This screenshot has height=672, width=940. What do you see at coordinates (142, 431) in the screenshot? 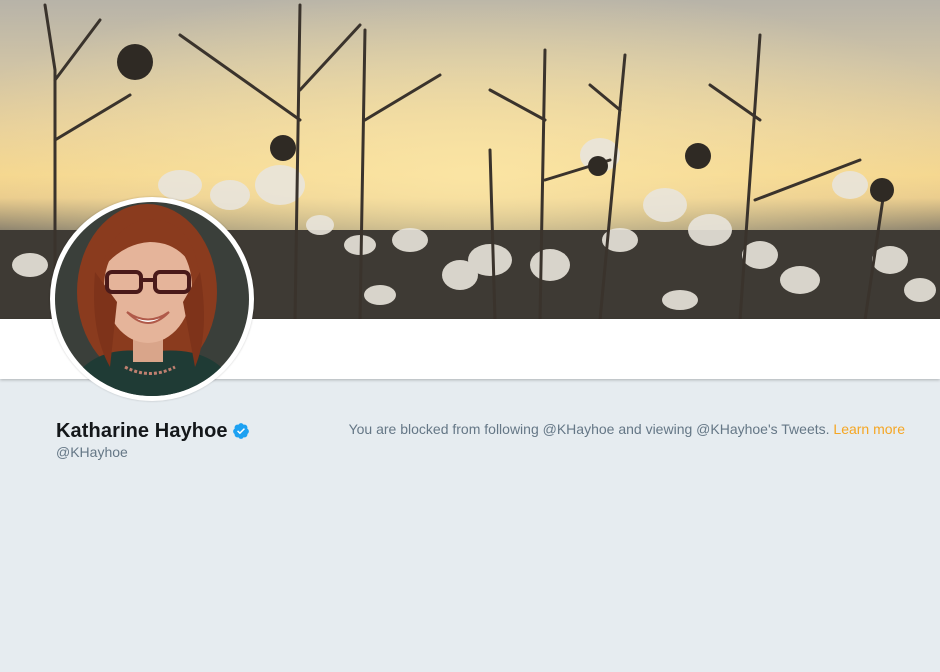
I see `profile-full-name: Katharine Hayhoe` at bounding box center [142, 431].